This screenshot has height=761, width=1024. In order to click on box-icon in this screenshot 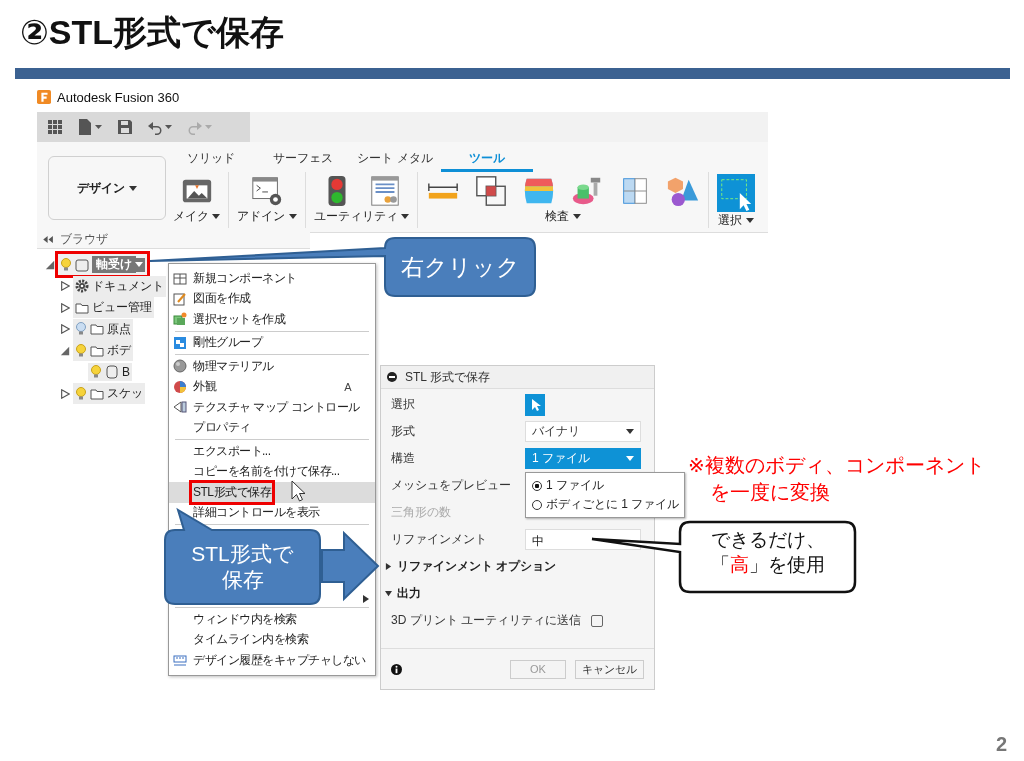, I will do `click(82, 264)`.